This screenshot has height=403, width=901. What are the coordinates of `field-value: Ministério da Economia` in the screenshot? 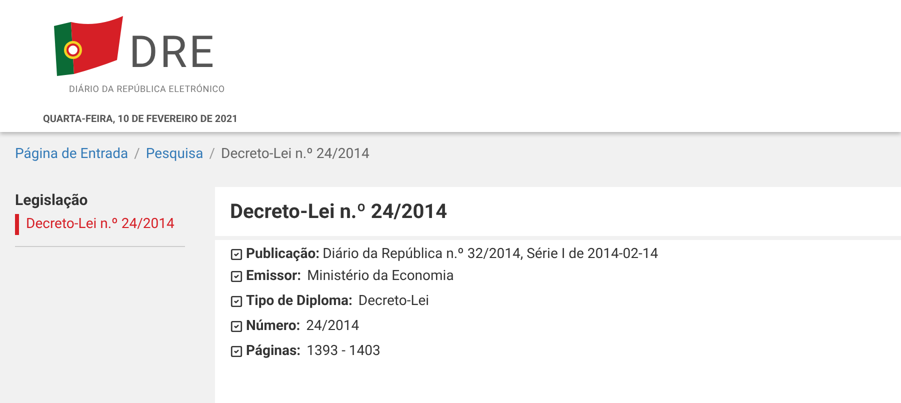 It's located at (380, 276).